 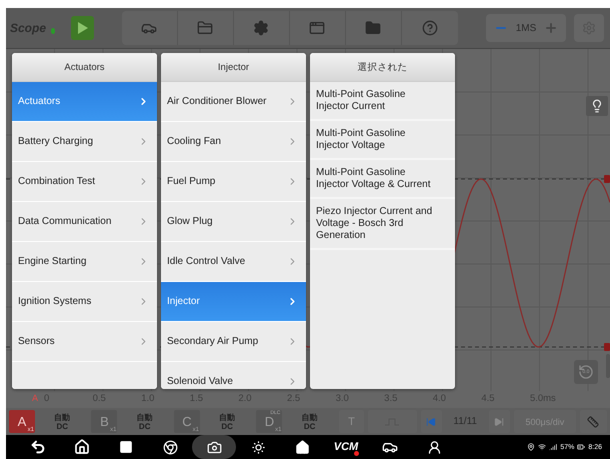 I want to click on menu-item: Data Communication, so click(x=84, y=222).